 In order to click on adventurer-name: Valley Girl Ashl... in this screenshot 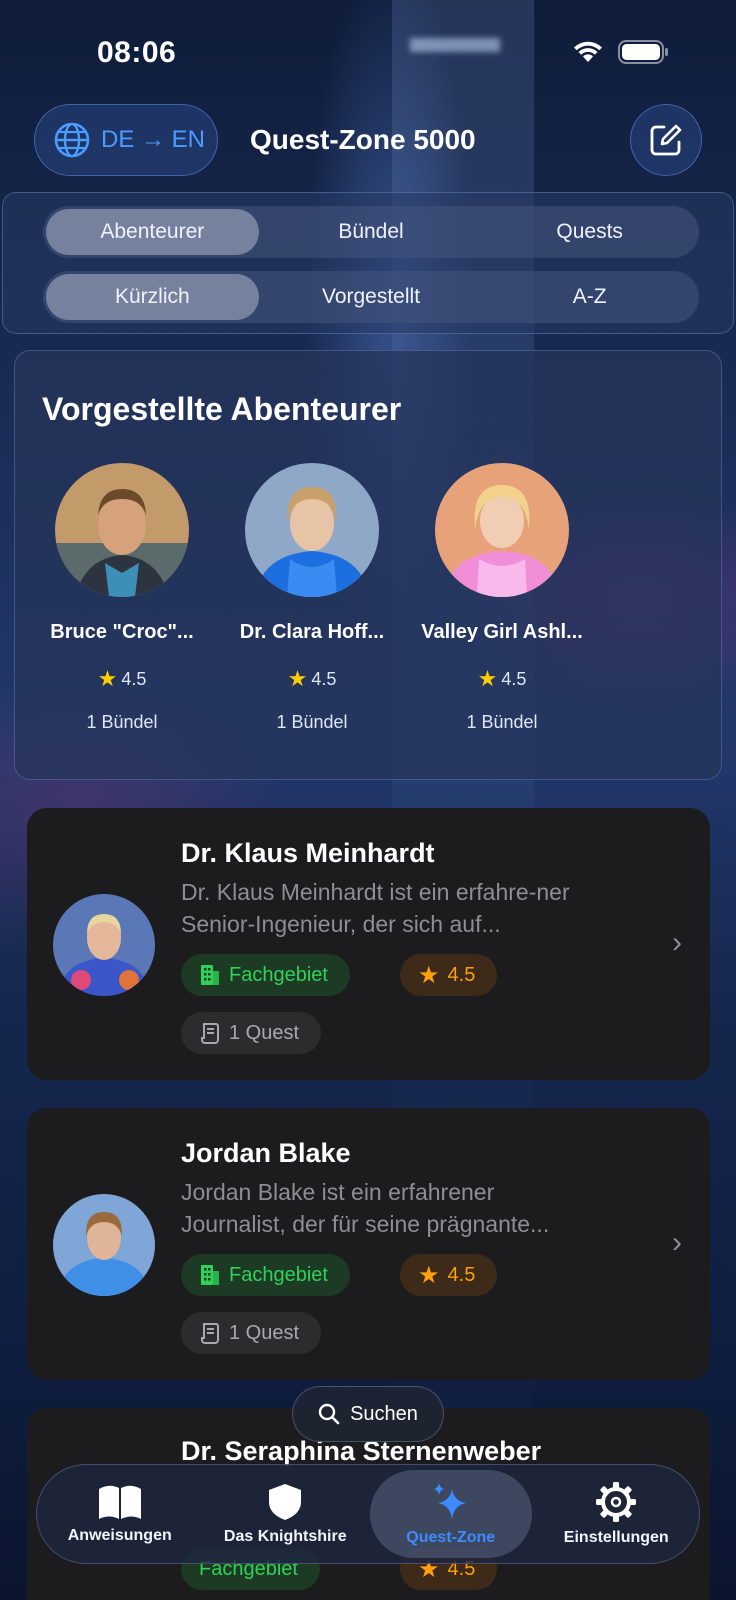, I will do `click(502, 632)`.